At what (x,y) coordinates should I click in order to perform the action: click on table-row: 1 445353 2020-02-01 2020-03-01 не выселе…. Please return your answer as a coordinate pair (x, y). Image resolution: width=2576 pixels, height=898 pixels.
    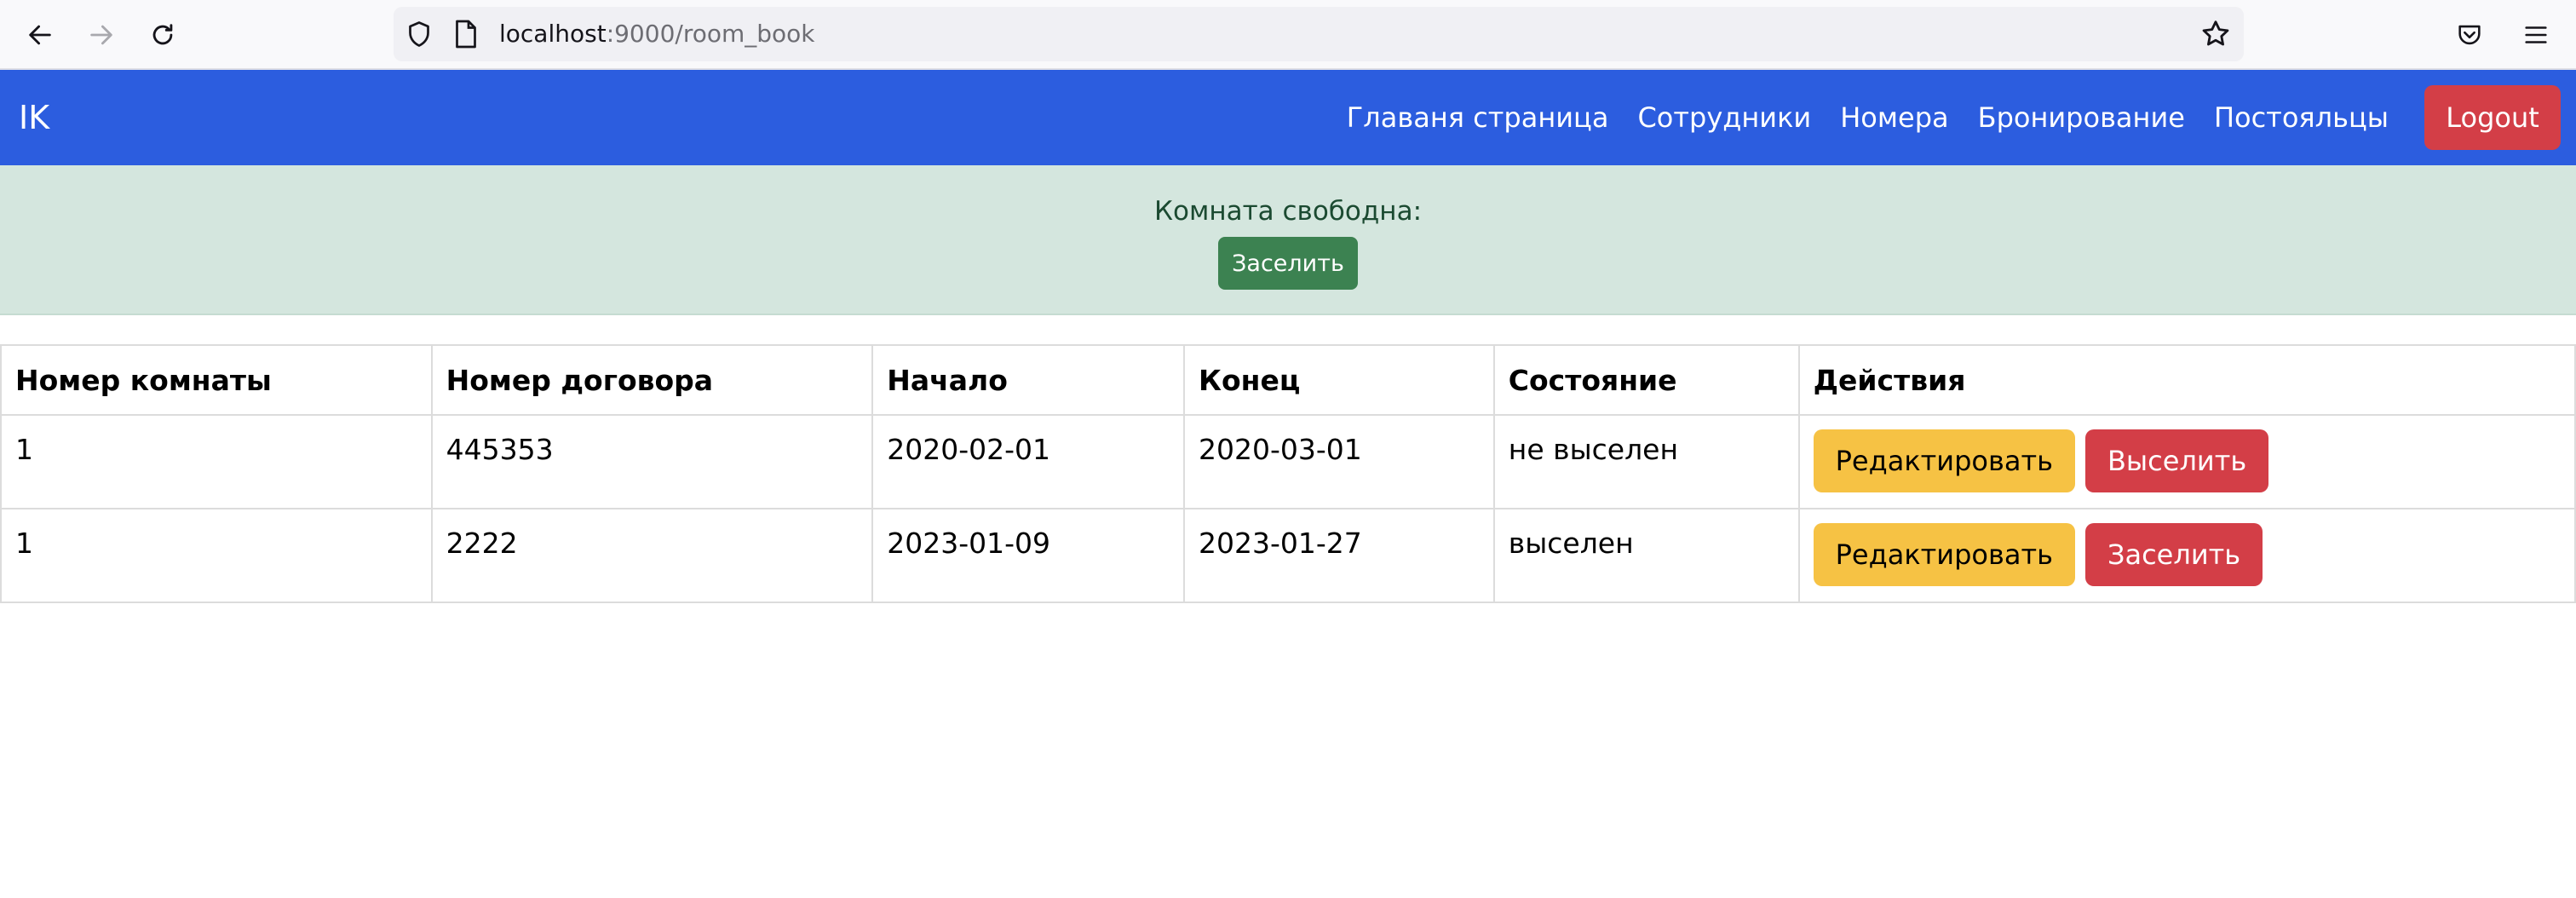
    Looking at the image, I should click on (1288, 462).